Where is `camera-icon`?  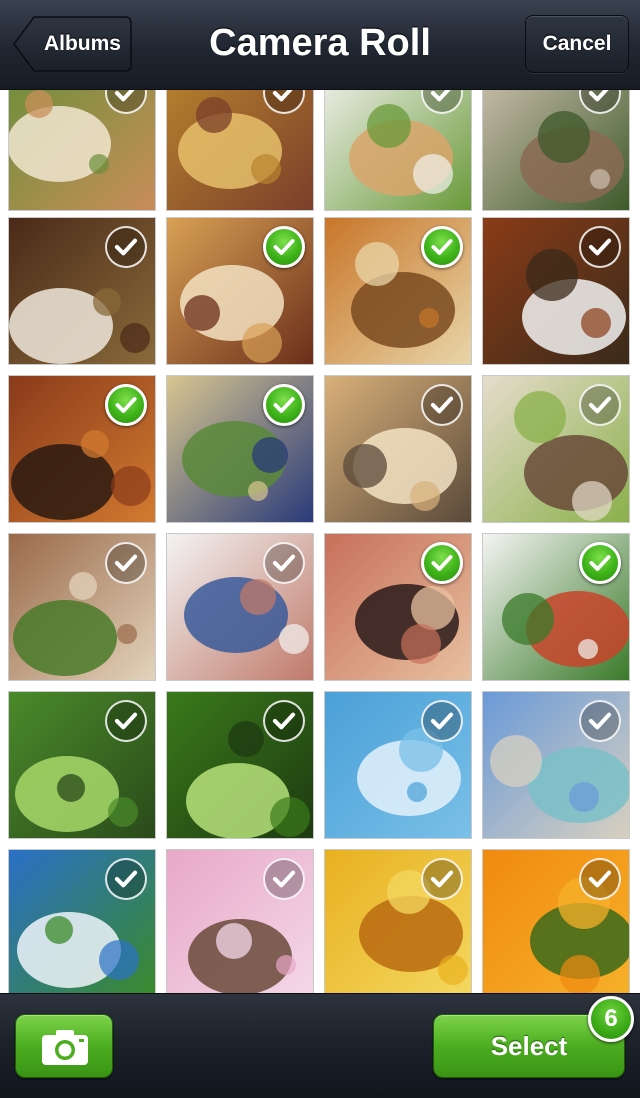 camera-icon is located at coordinates (65, 1047).